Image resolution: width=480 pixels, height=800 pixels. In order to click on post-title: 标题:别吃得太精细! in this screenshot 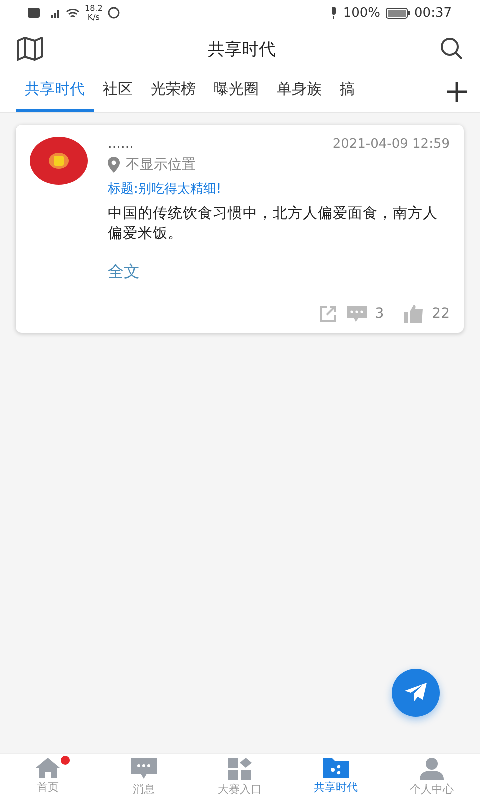, I will do `click(165, 189)`.